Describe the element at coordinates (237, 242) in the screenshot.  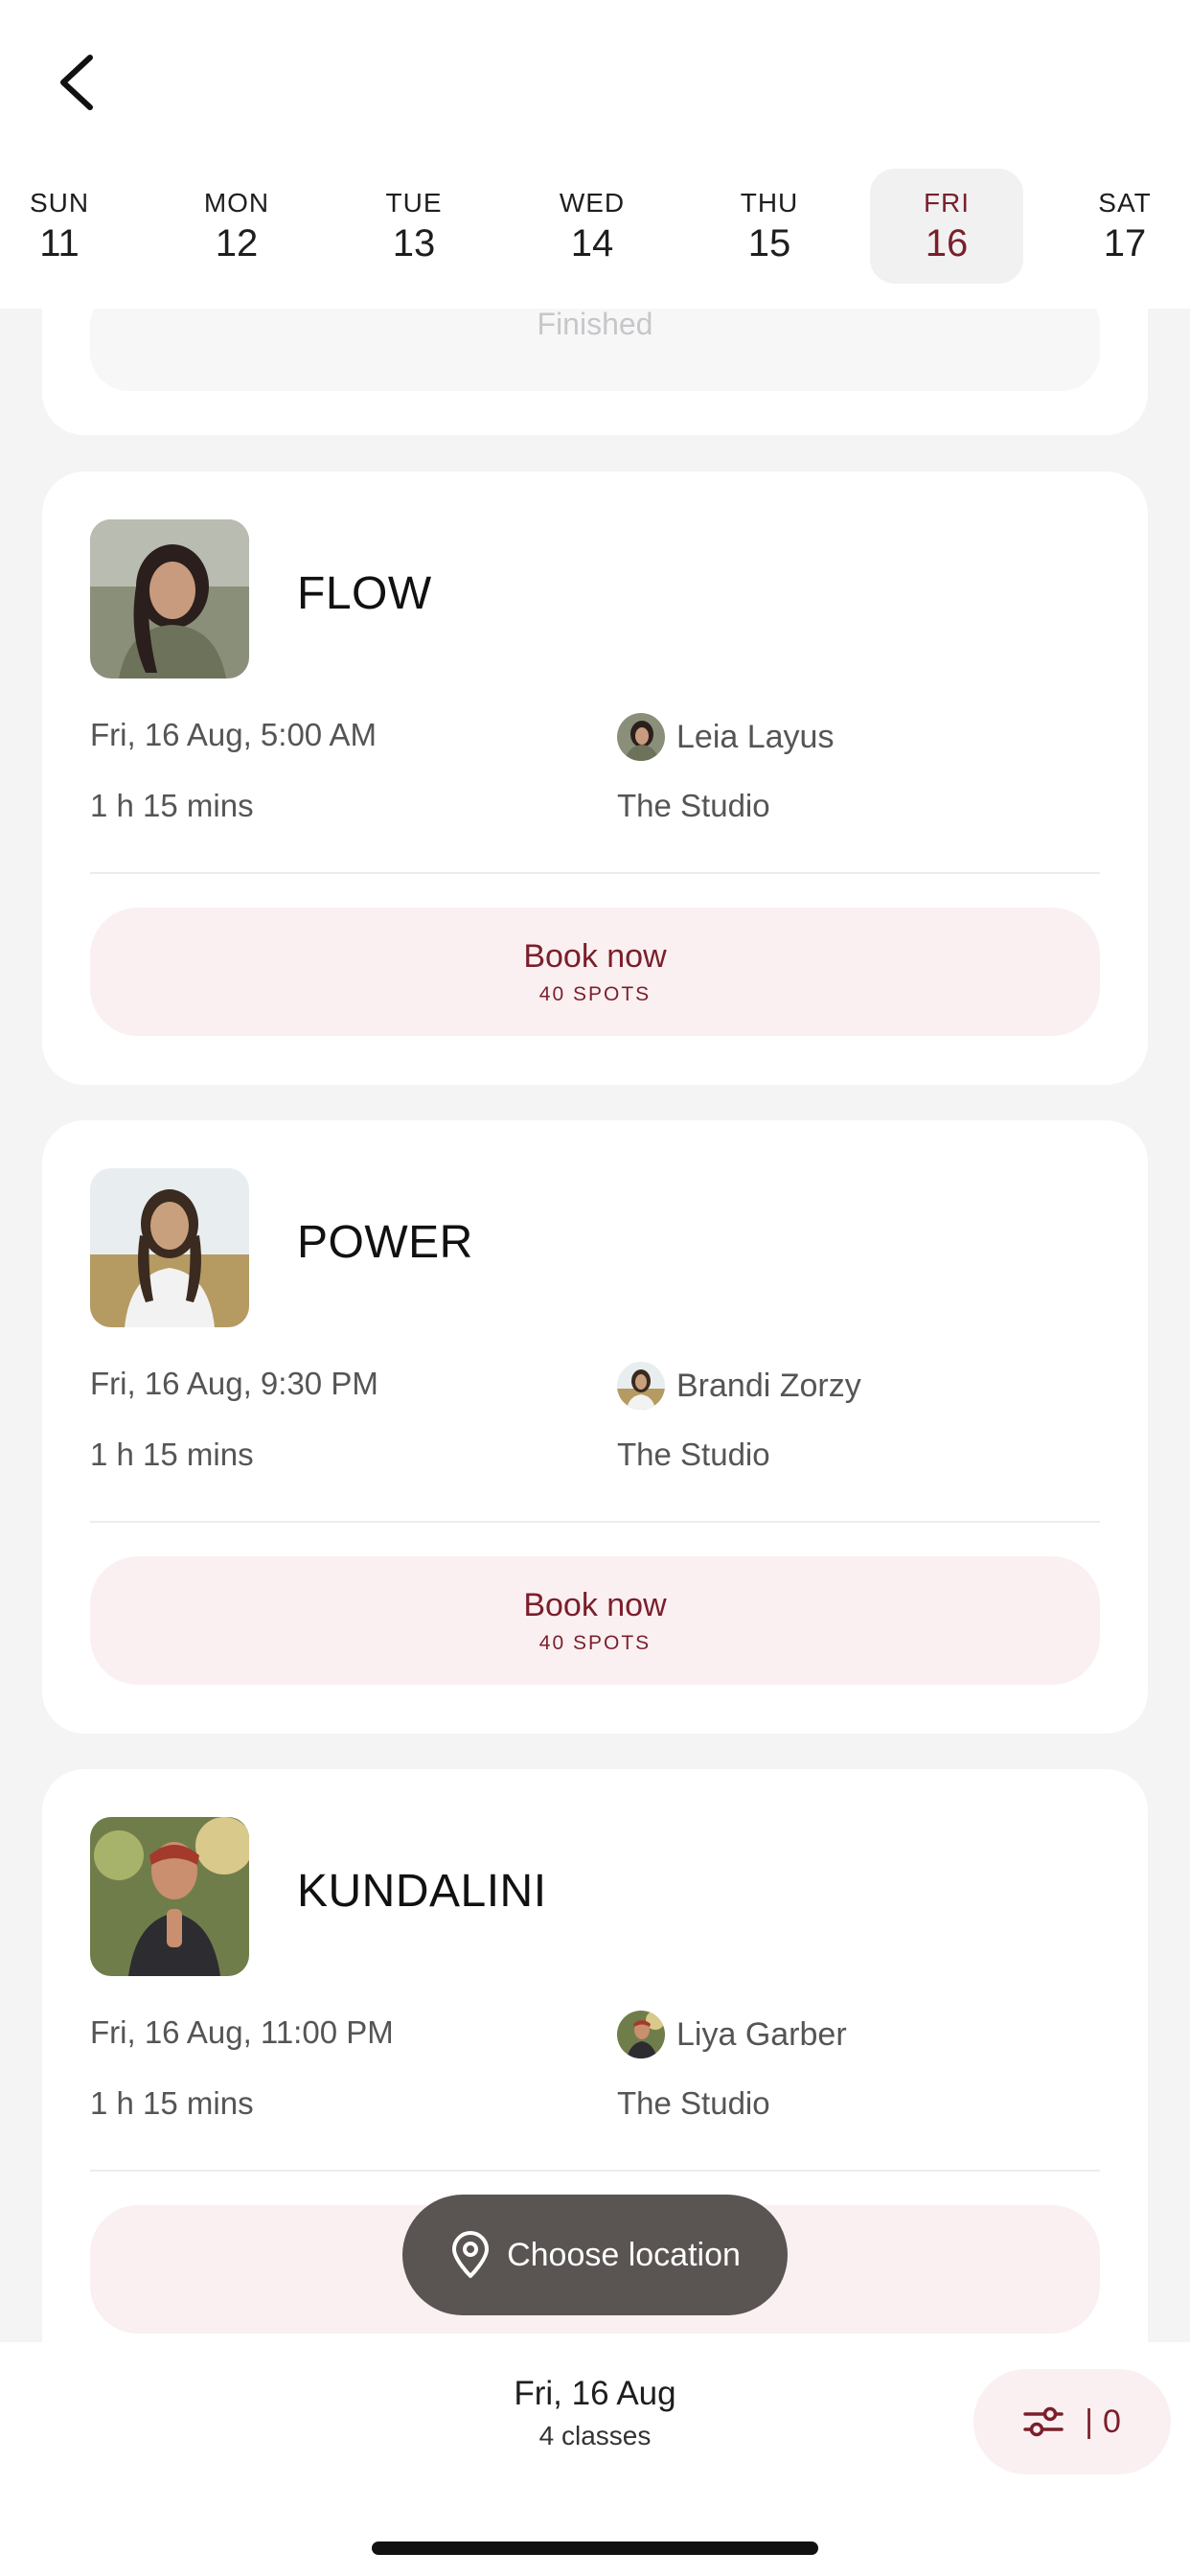
I see `day-date: 12` at that location.